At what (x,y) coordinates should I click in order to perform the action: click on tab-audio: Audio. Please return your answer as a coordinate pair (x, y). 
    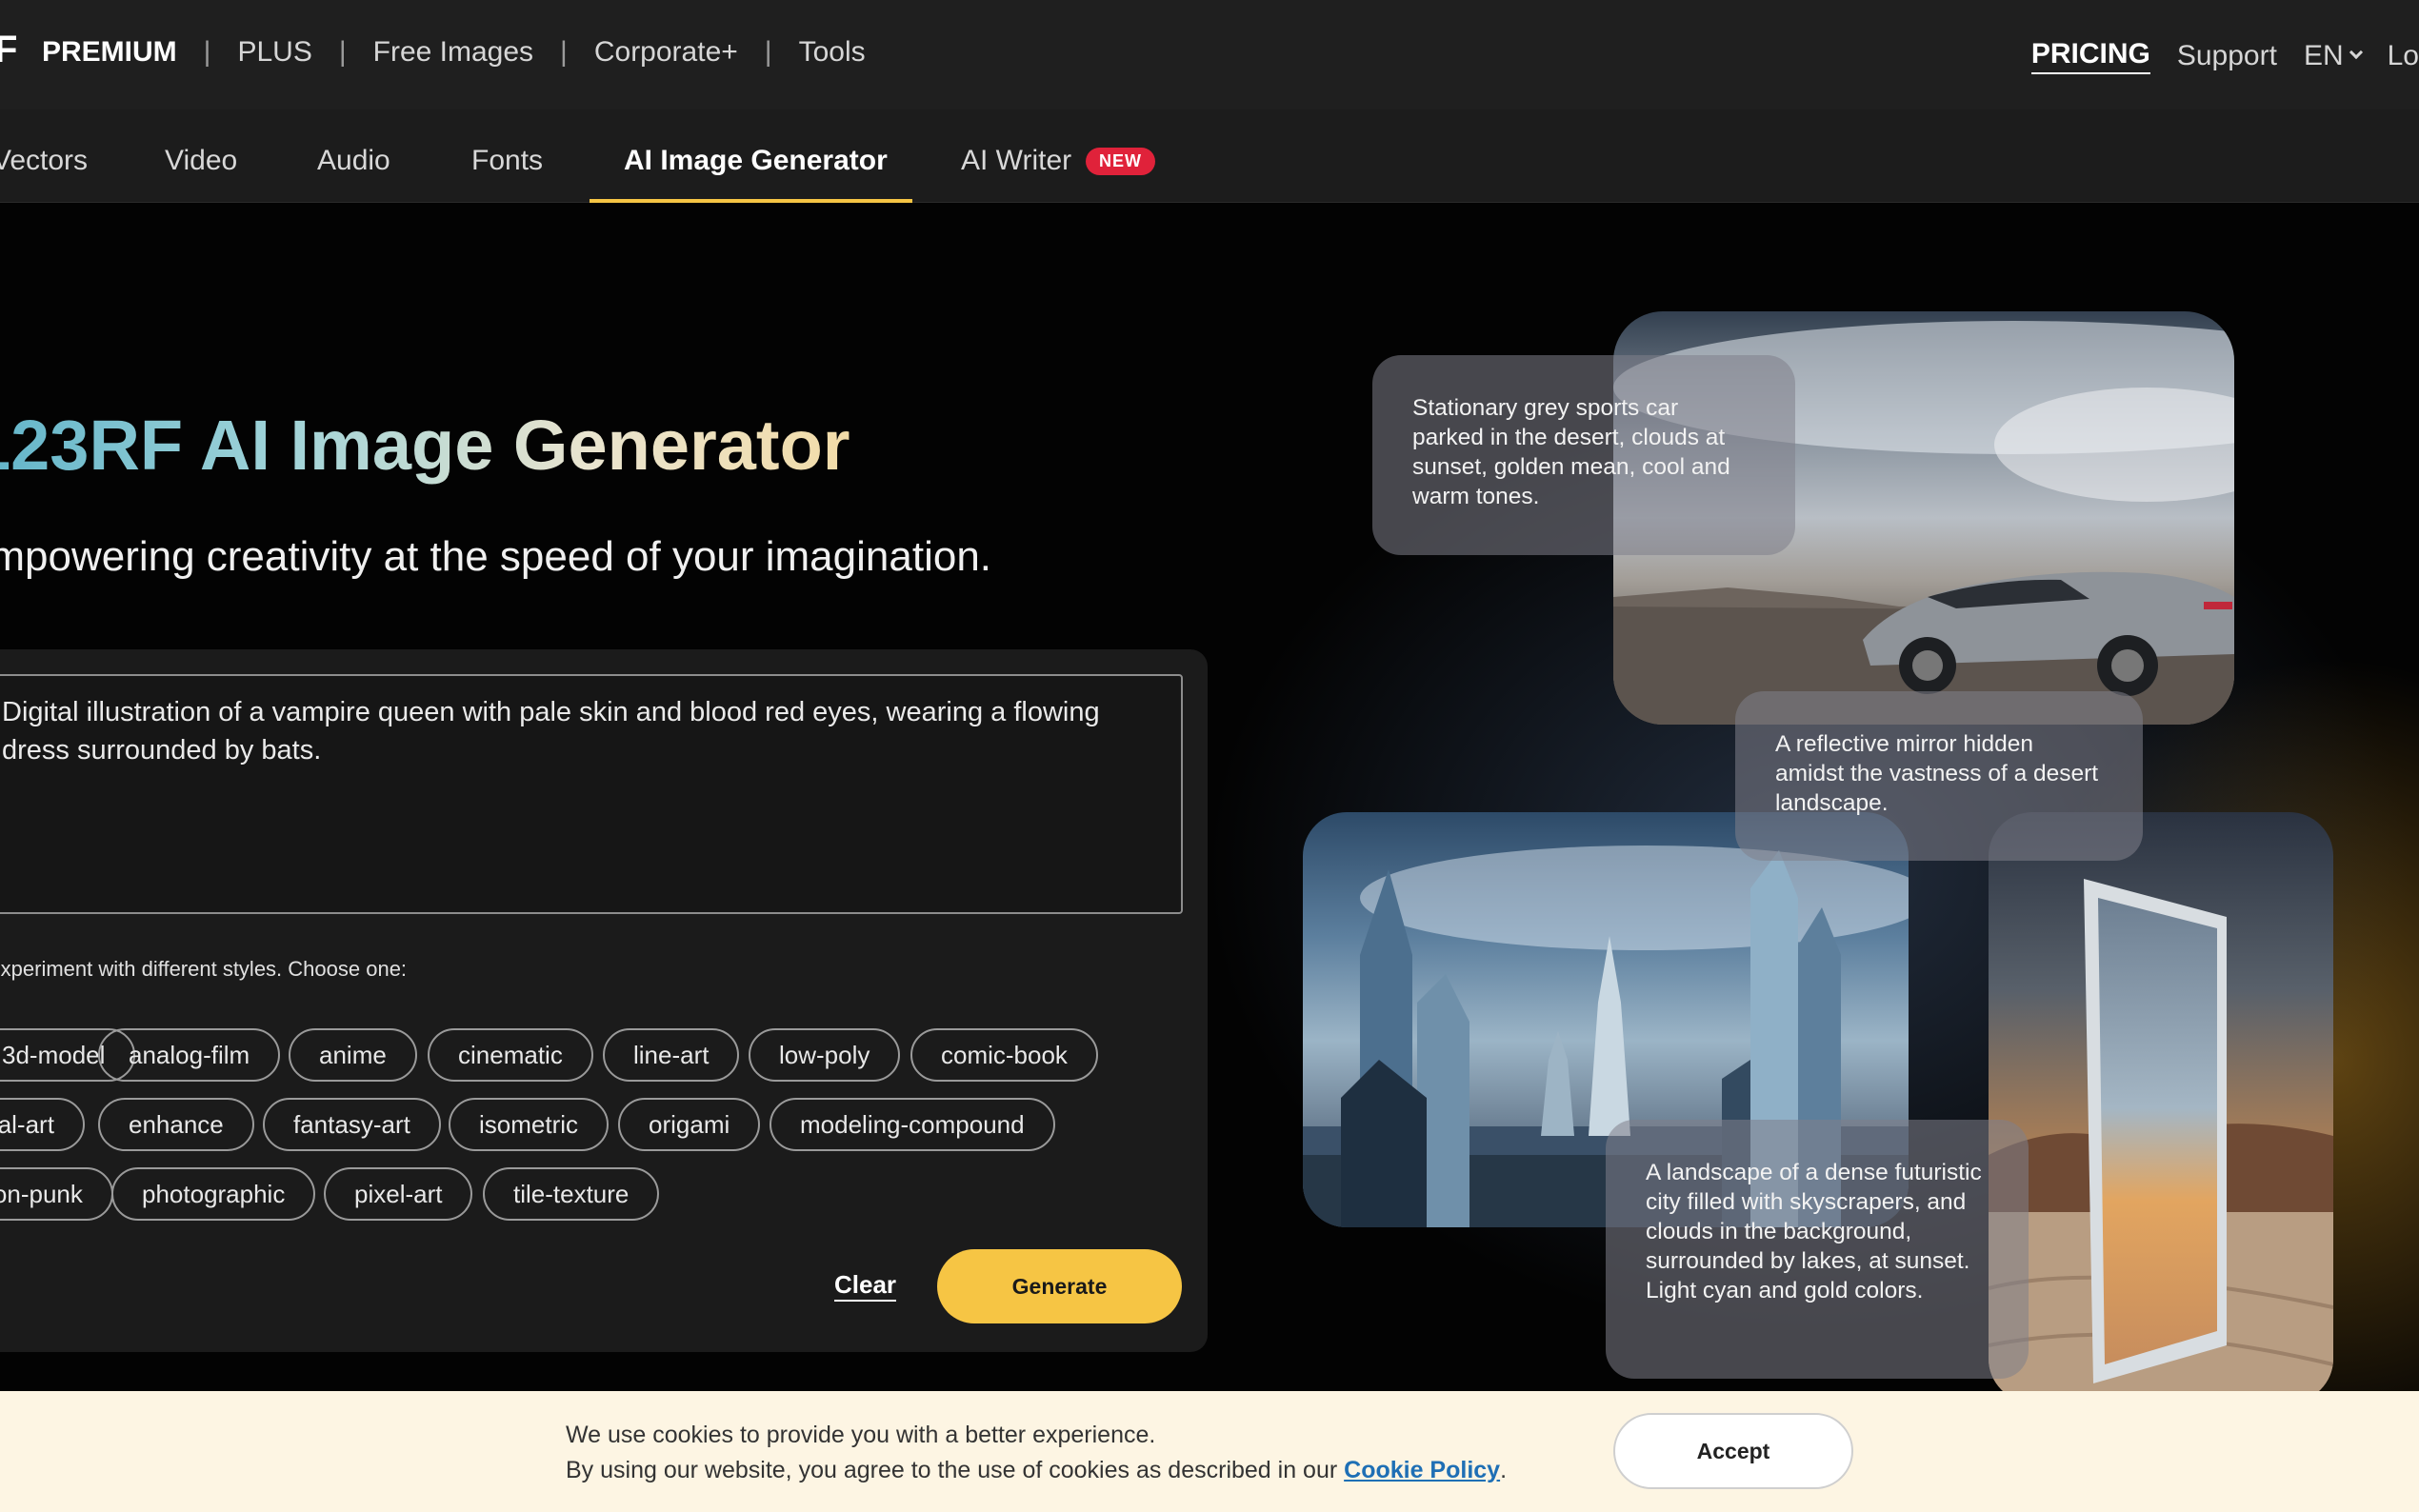
    Looking at the image, I should click on (353, 161).